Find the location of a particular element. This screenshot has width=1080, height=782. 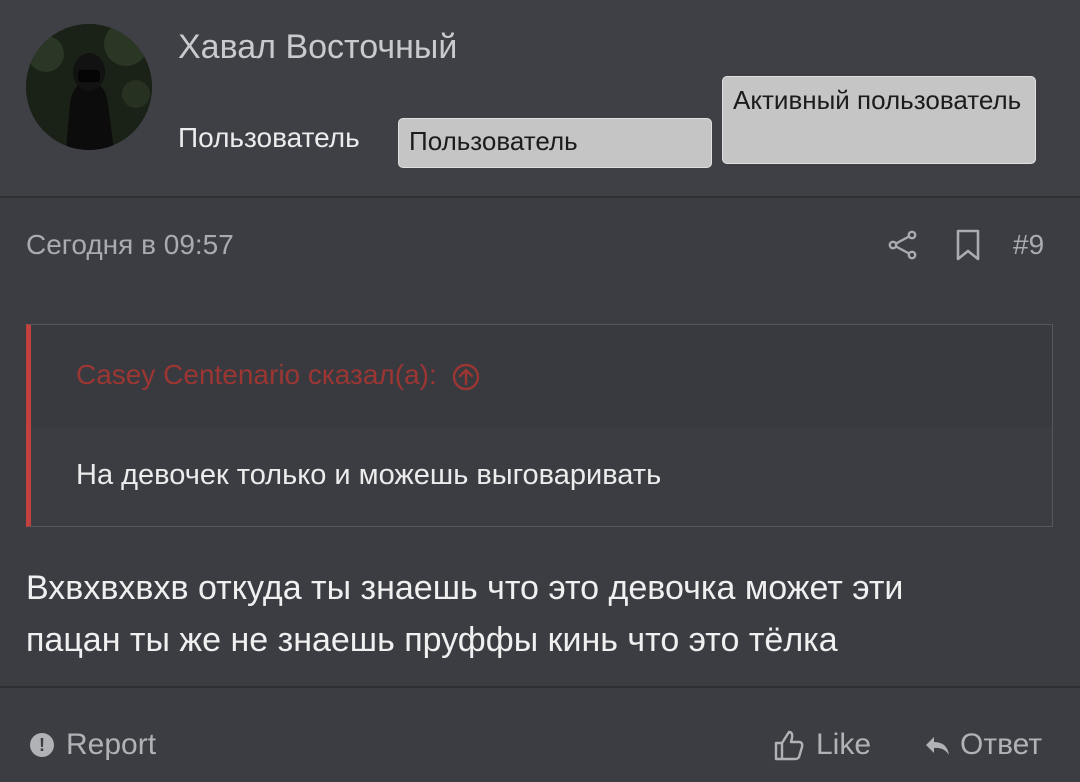

avatar-image is located at coordinates (89, 87).